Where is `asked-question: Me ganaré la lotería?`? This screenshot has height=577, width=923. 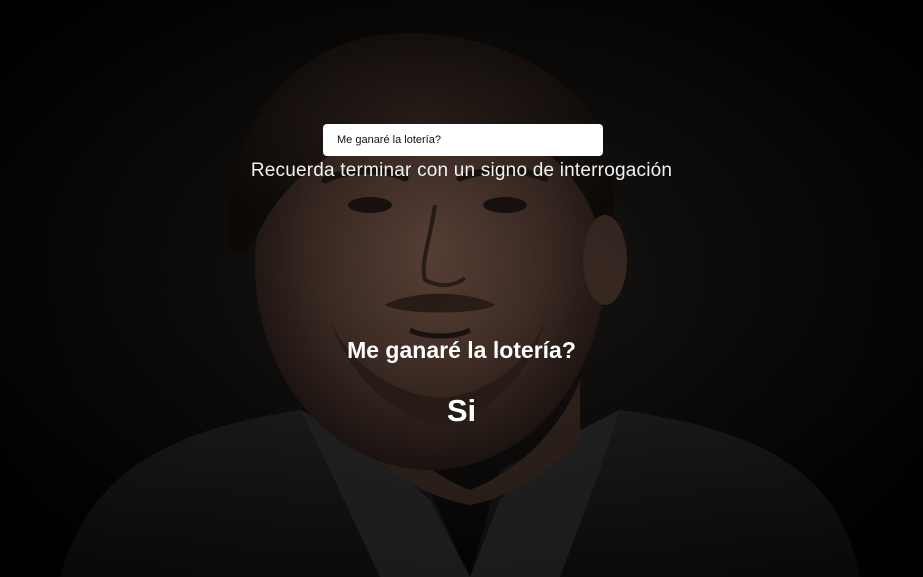 asked-question: Me ganaré la lotería? is located at coordinates (461, 350).